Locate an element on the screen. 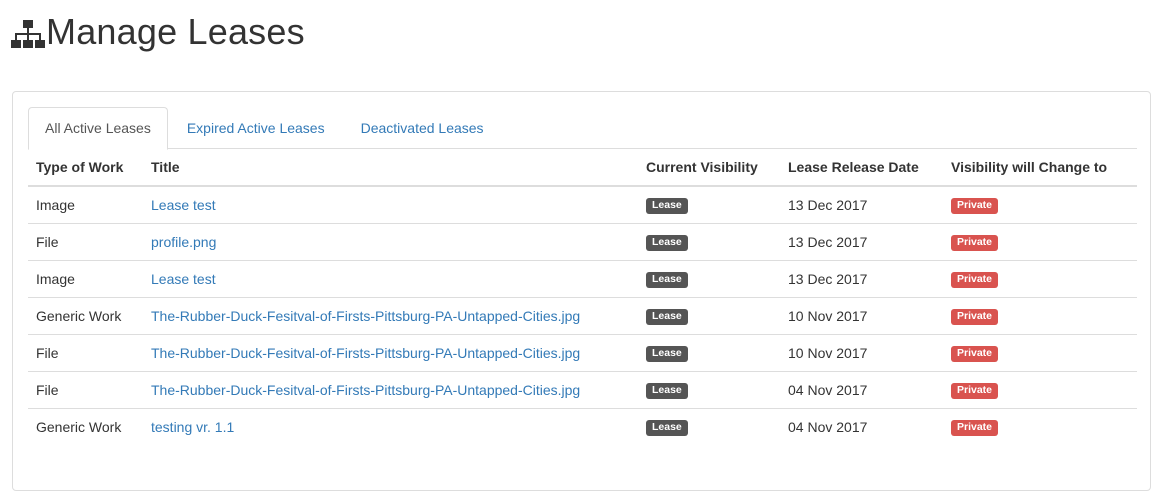  tab-deactivated-leases: Deactivated Leases is located at coordinates (422, 128).